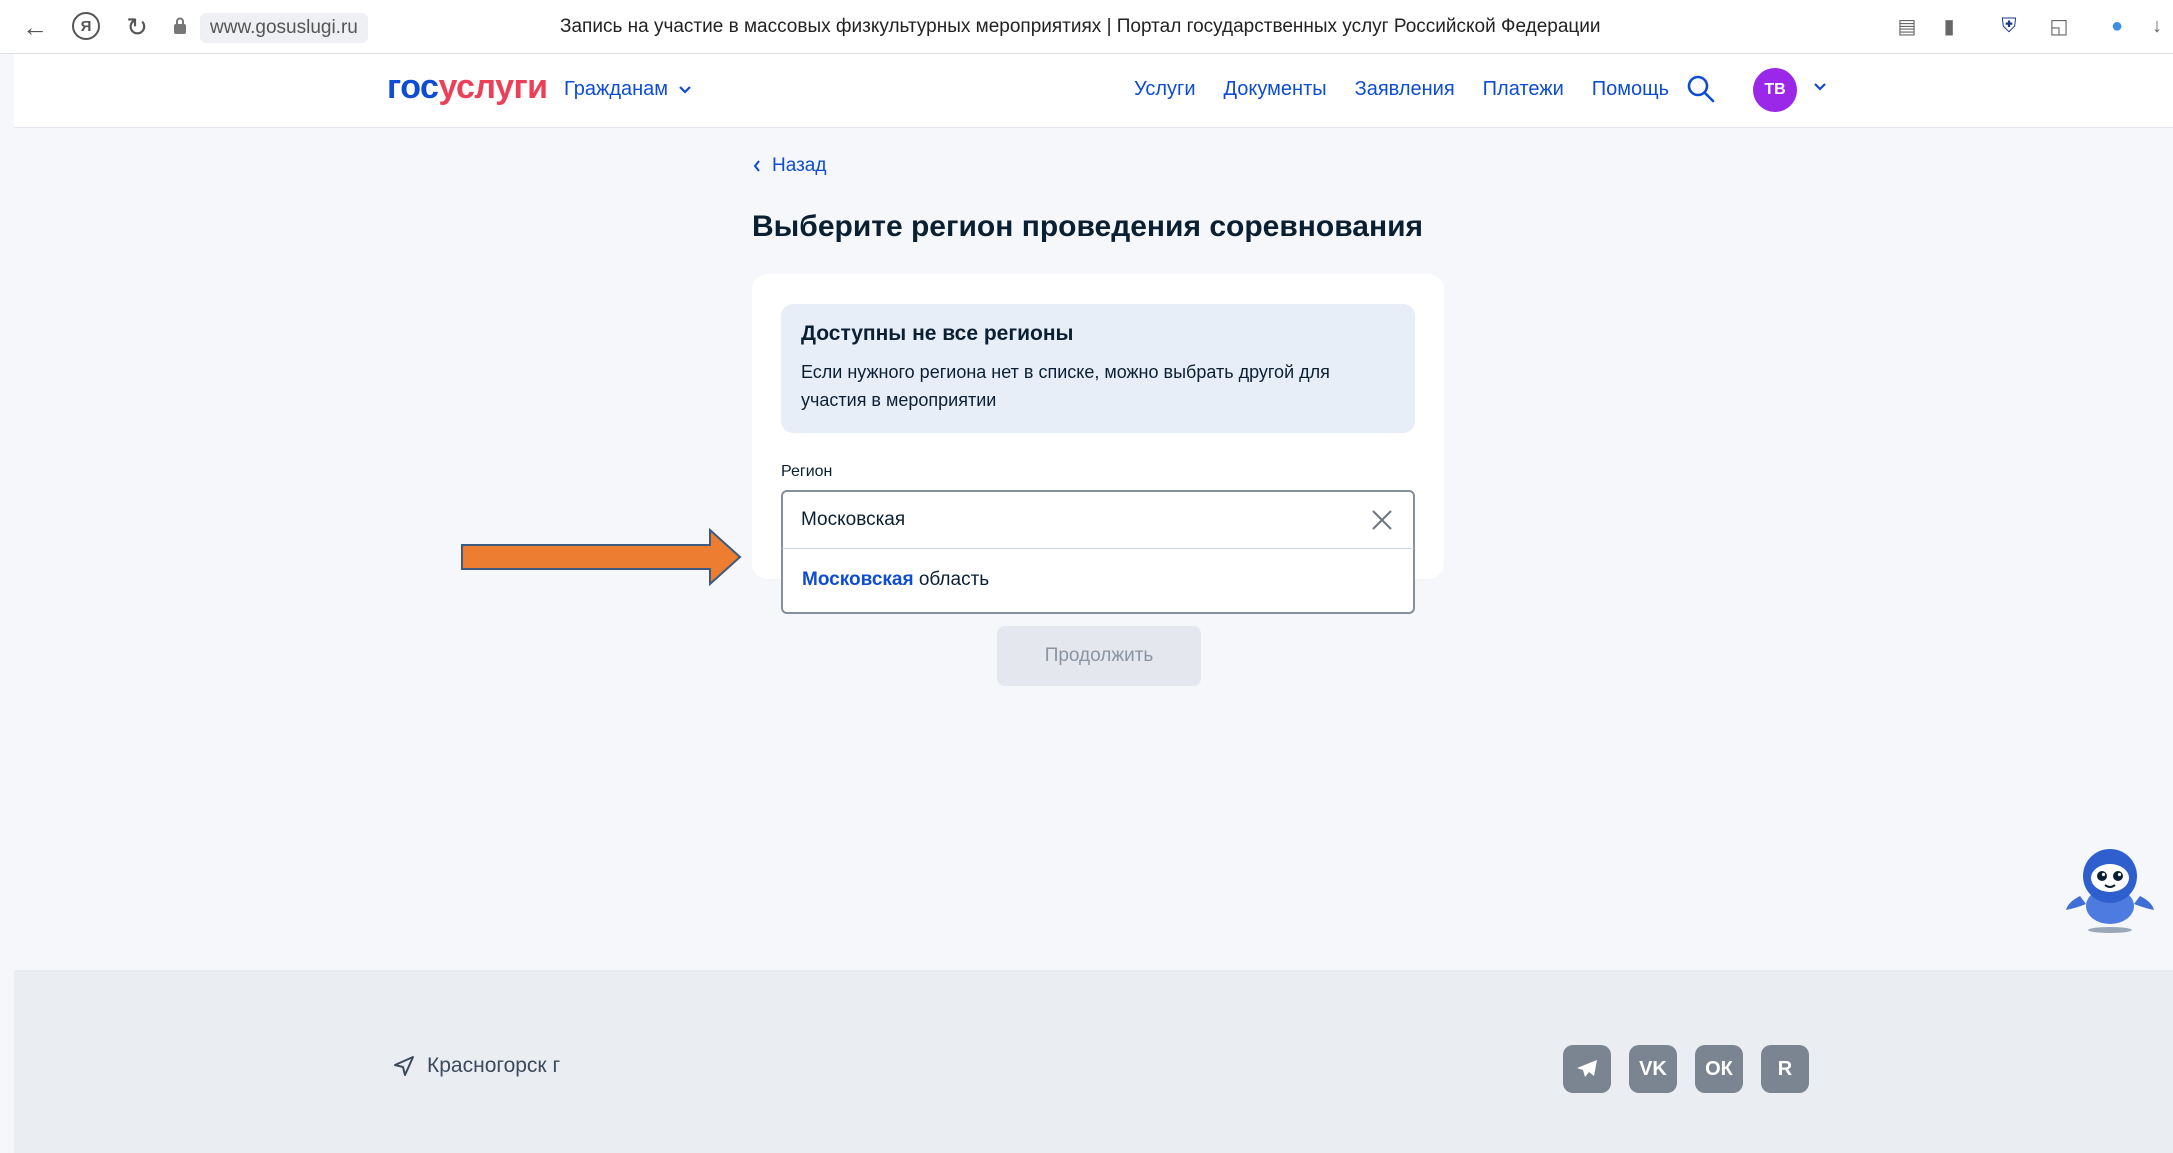 Image resolution: width=2173 pixels, height=1153 pixels. I want to click on location-label: Красногорск г, so click(494, 1065).